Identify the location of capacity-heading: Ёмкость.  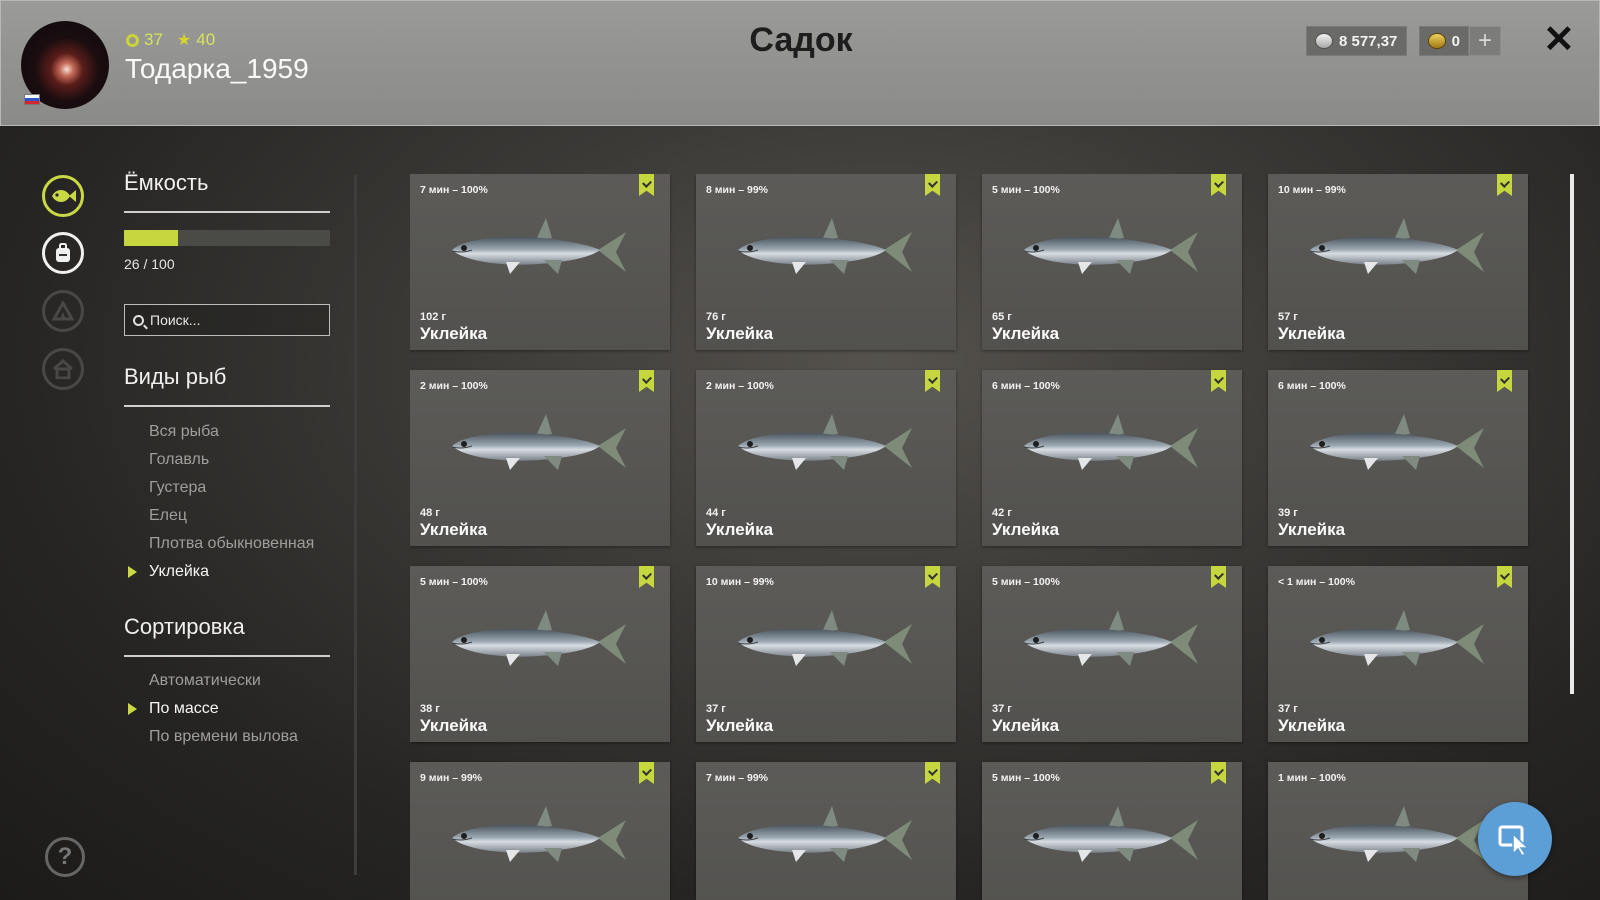
(166, 182).